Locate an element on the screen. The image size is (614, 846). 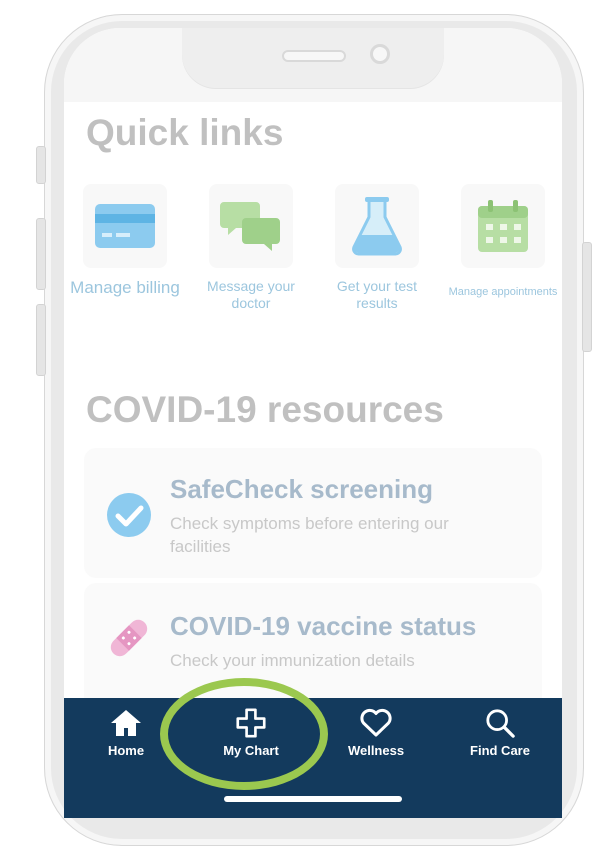
heart-icon is located at coordinates (376, 722).